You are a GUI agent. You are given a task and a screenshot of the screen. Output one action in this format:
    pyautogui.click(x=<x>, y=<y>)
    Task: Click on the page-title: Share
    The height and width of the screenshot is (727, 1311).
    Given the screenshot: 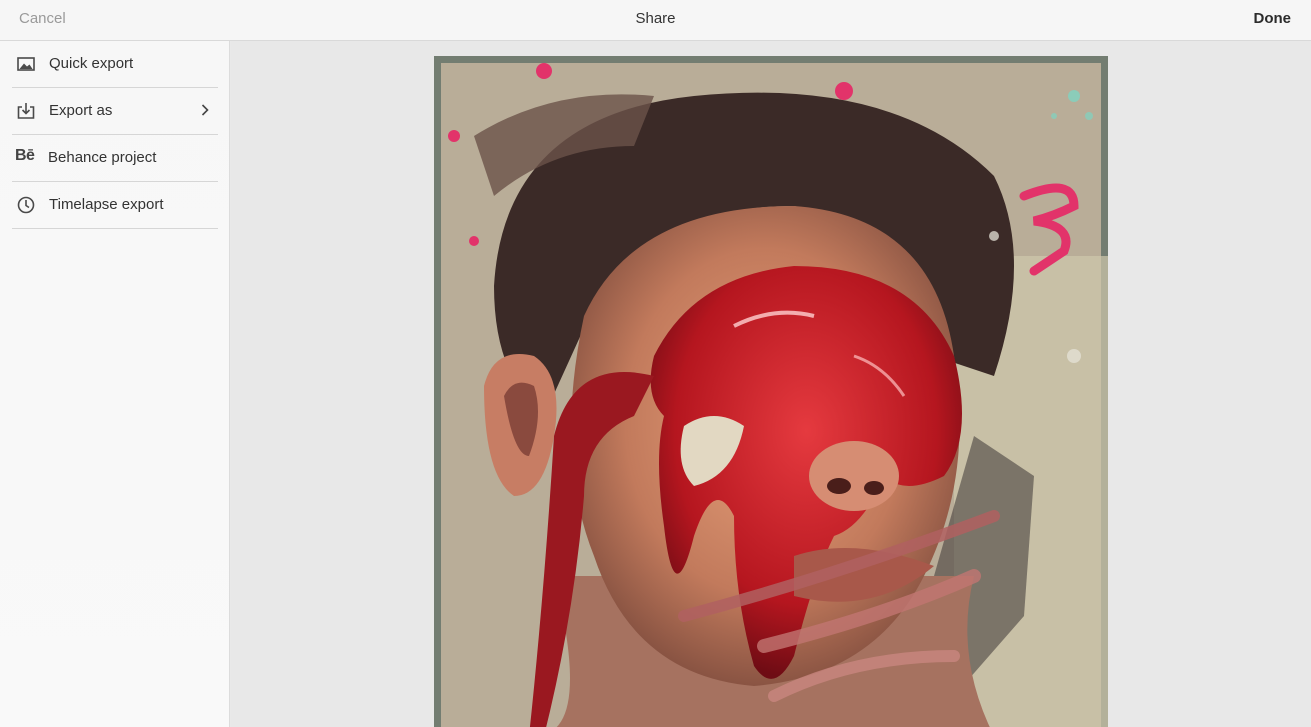 What is the action you would take?
    pyautogui.click(x=655, y=18)
    